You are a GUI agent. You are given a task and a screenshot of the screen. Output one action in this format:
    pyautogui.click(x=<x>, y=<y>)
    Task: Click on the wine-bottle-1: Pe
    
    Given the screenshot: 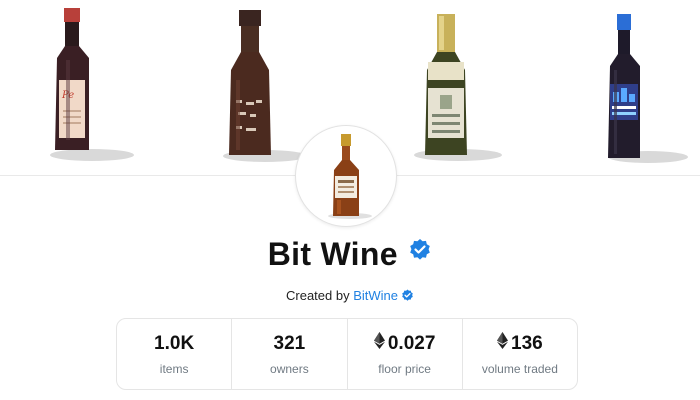 What is the action you would take?
    pyautogui.click(x=92, y=84)
    